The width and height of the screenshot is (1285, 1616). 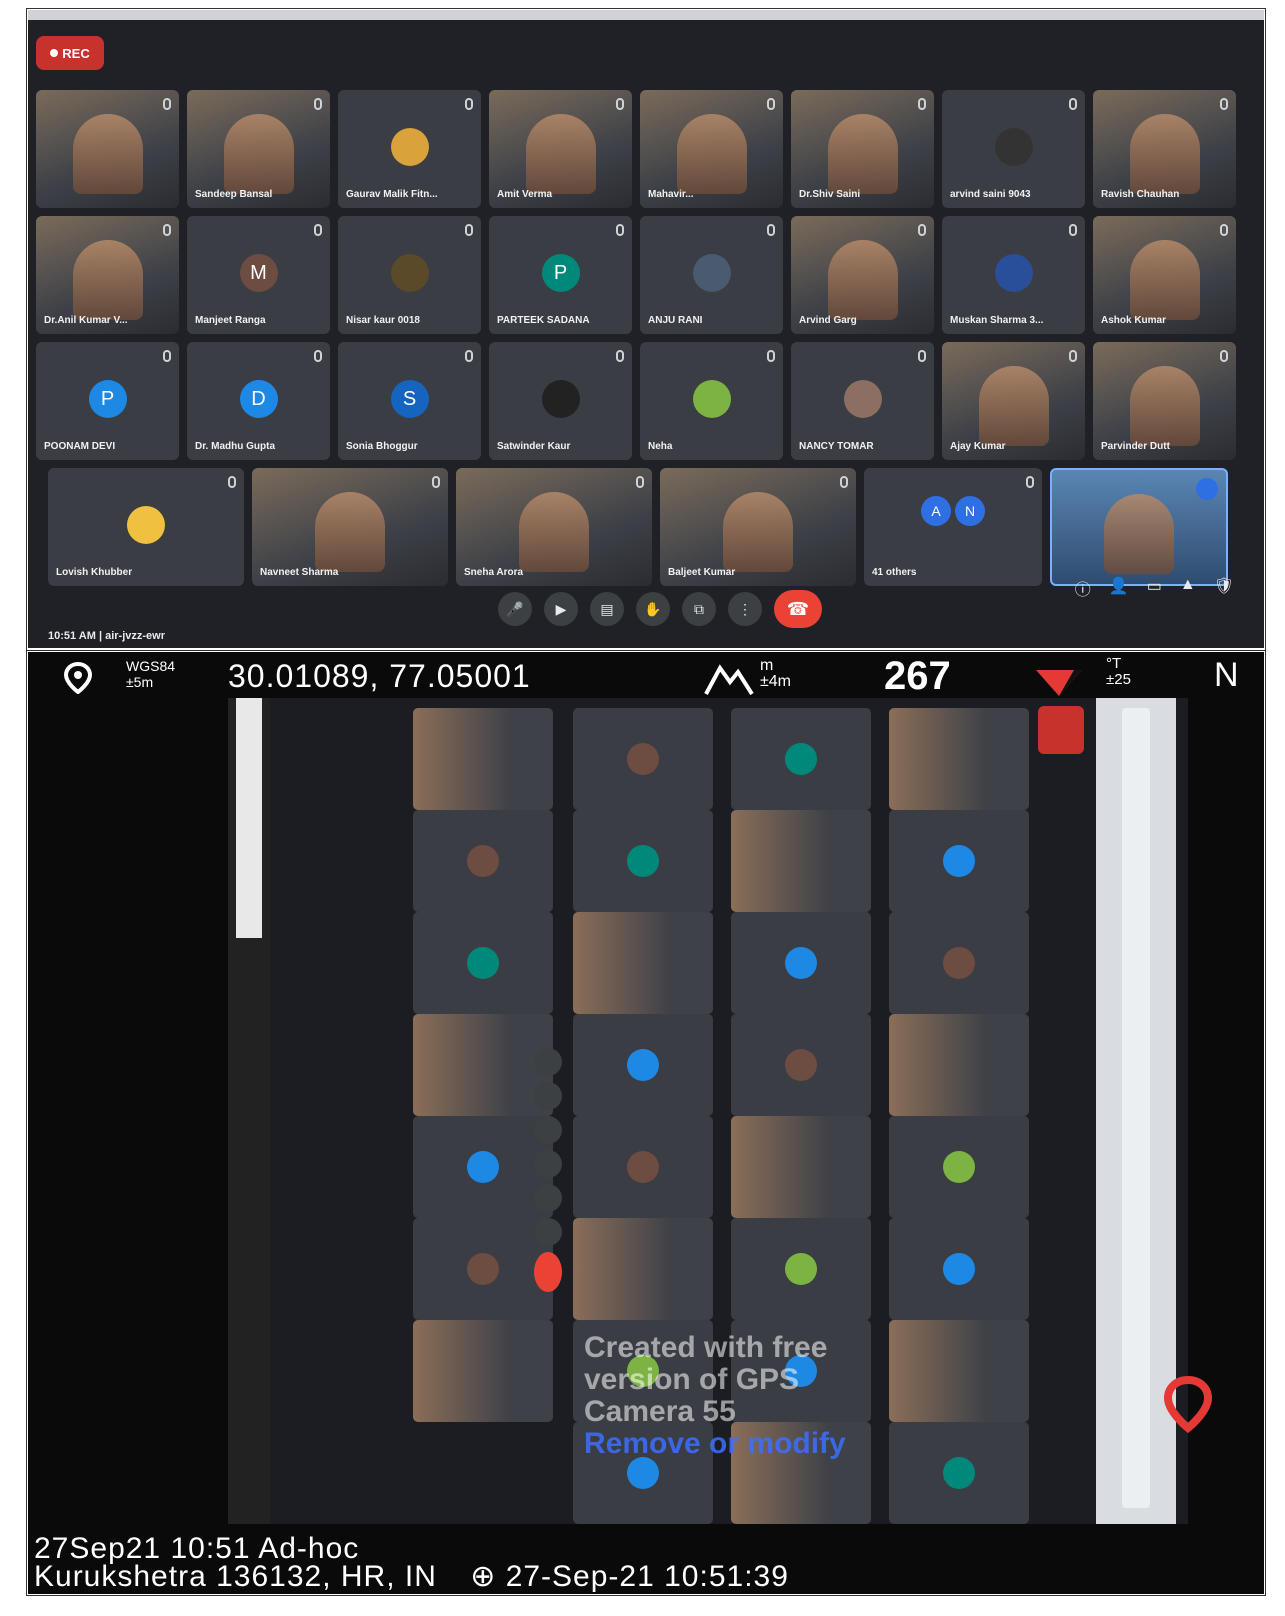 What do you see at coordinates (1207, 489) in the screenshot?
I see `speaking-indicator-icon` at bounding box center [1207, 489].